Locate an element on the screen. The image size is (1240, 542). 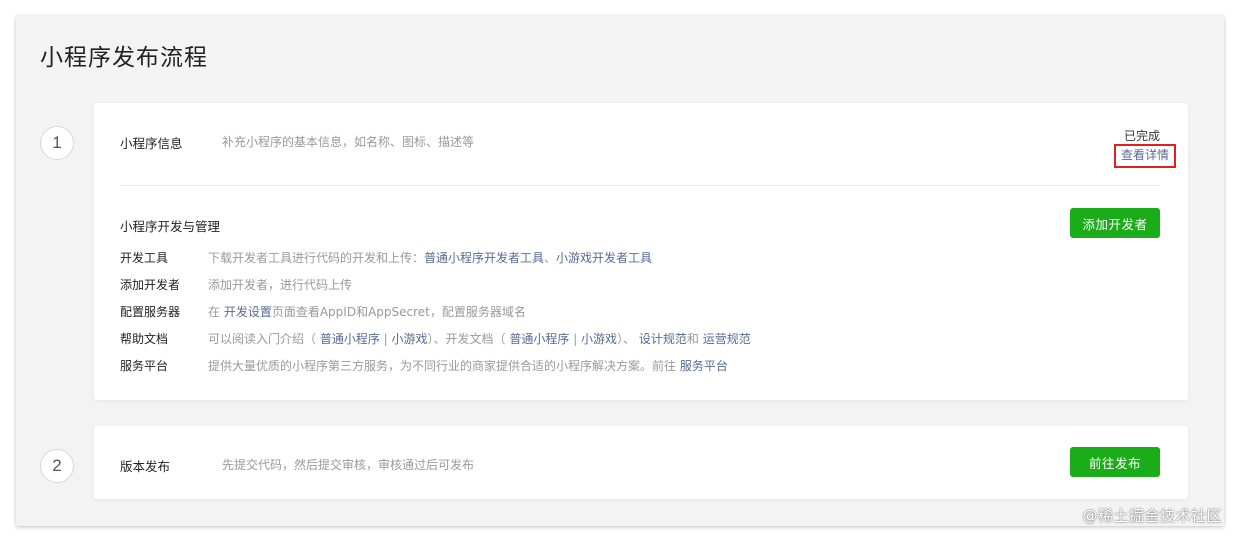
section-title: 小程序开发与管理 is located at coordinates (170, 226).